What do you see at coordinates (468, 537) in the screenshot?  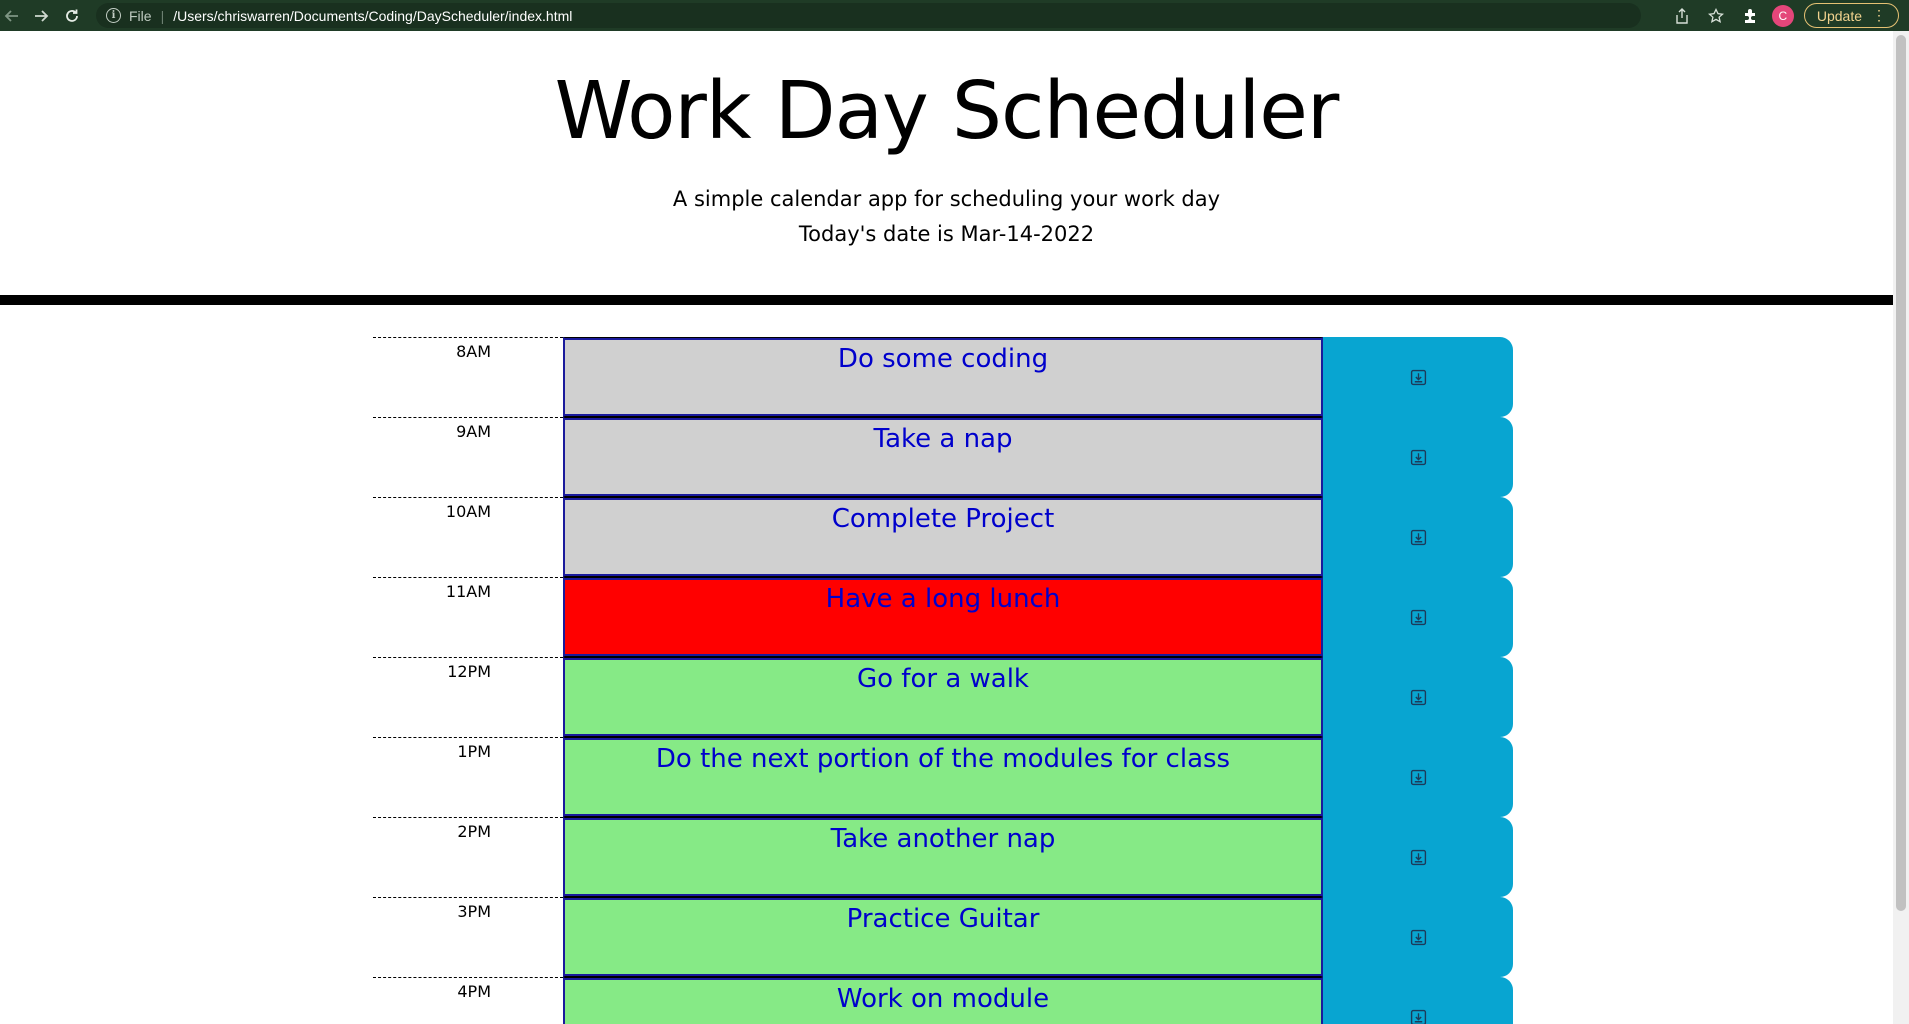 I see `hour-label: 10AM` at bounding box center [468, 537].